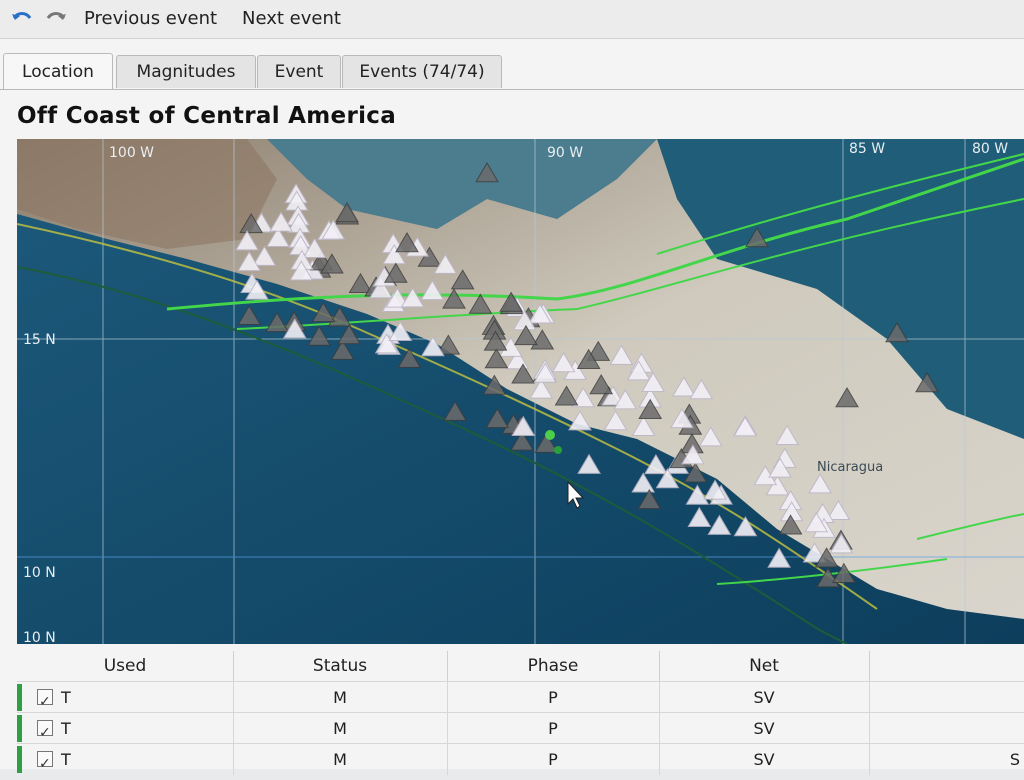 This screenshot has width=1024, height=780. Describe the element at coordinates (131, 153) in the screenshot. I see `lon-label-100w: 100 W` at that location.